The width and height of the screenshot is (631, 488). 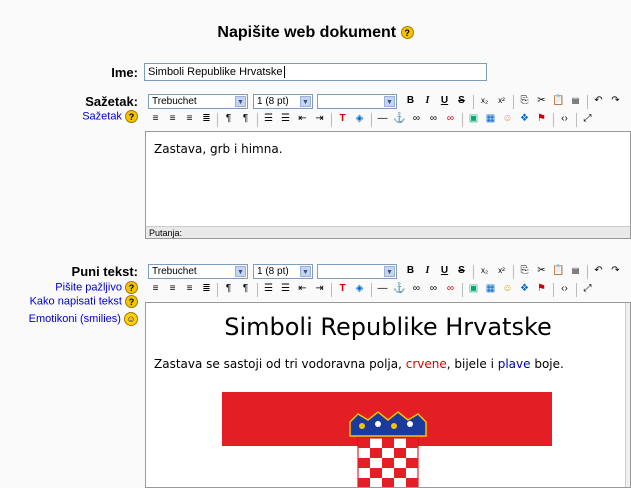 What do you see at coordinates (69, 287) in the screenshot?
I see `help-link-careful: Pišite pažljivo ?` at bounding box center [69, 287].